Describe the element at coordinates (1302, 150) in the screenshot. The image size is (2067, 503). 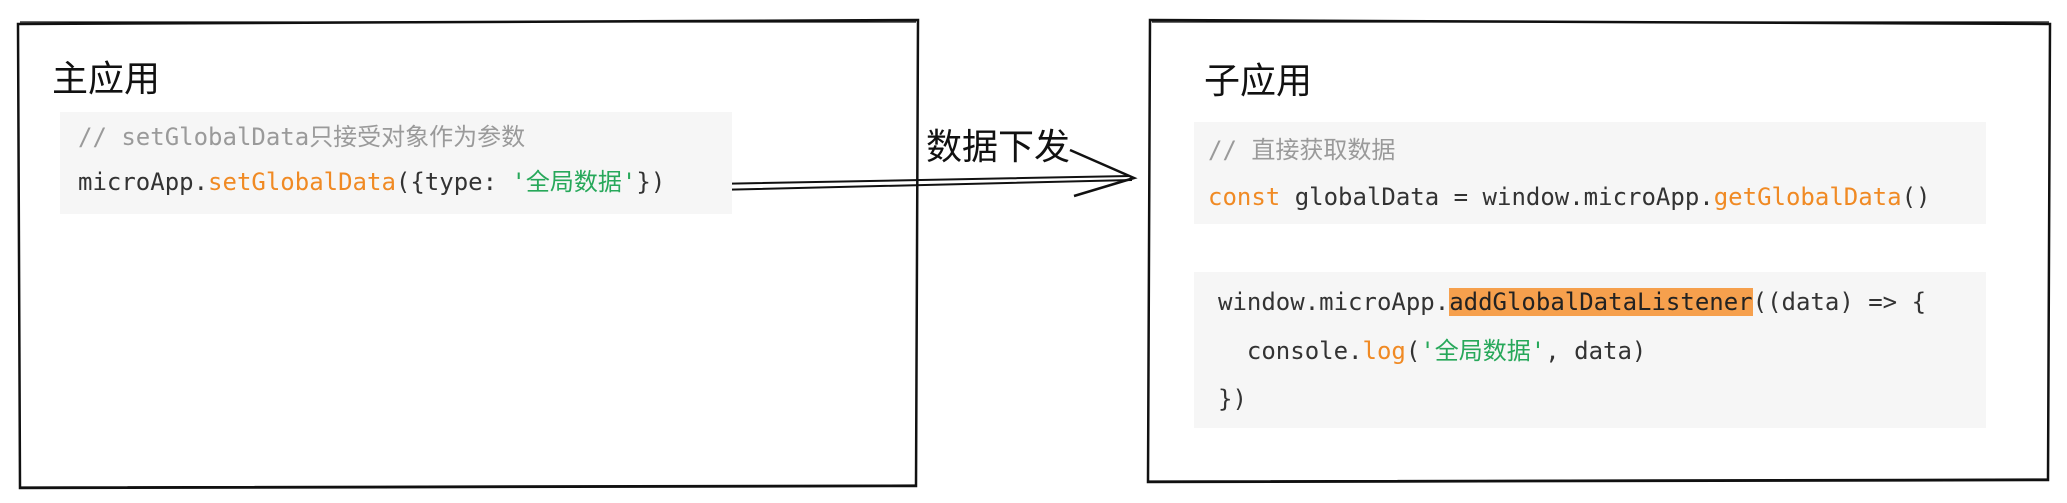
I see `sub-app-code-comment: // 直接获取数据` at that location.